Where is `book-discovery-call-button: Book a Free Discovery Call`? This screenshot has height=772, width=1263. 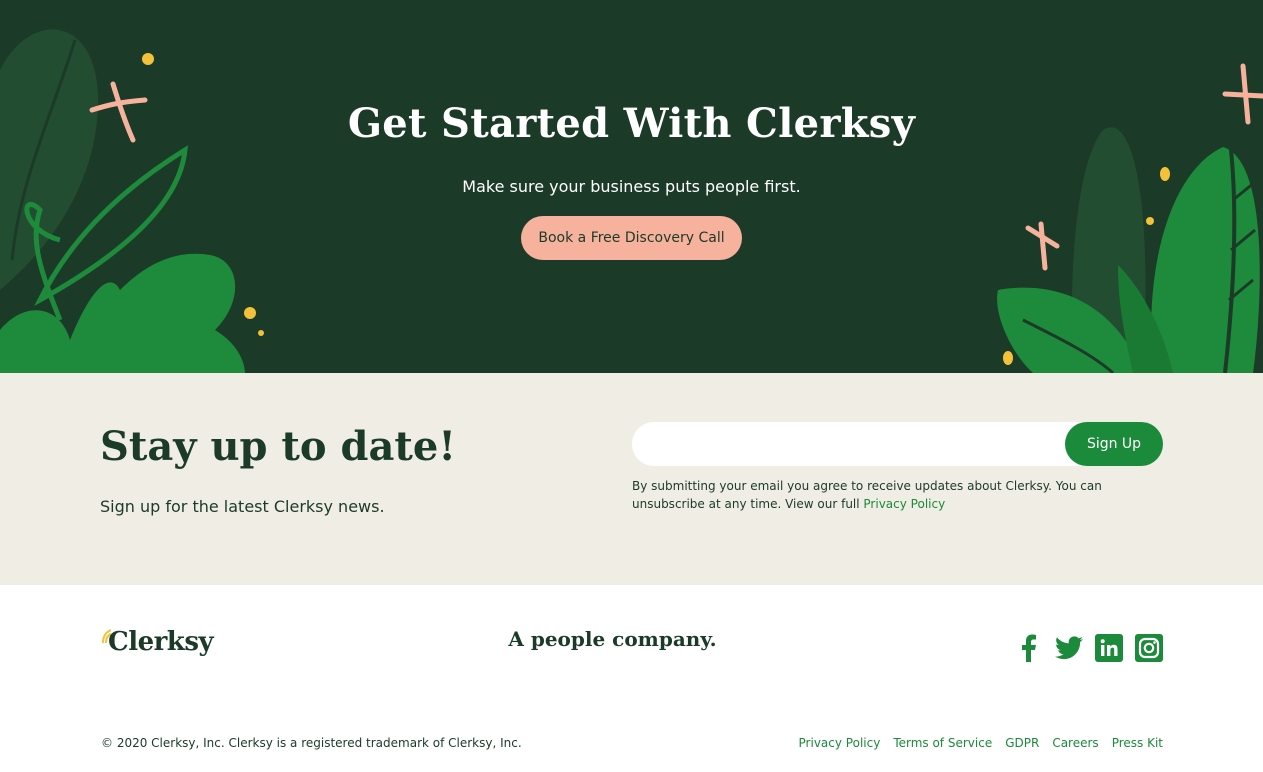 book-discovery-call-button: Book a Free Discovery Call is located at coordinates (631, 238).